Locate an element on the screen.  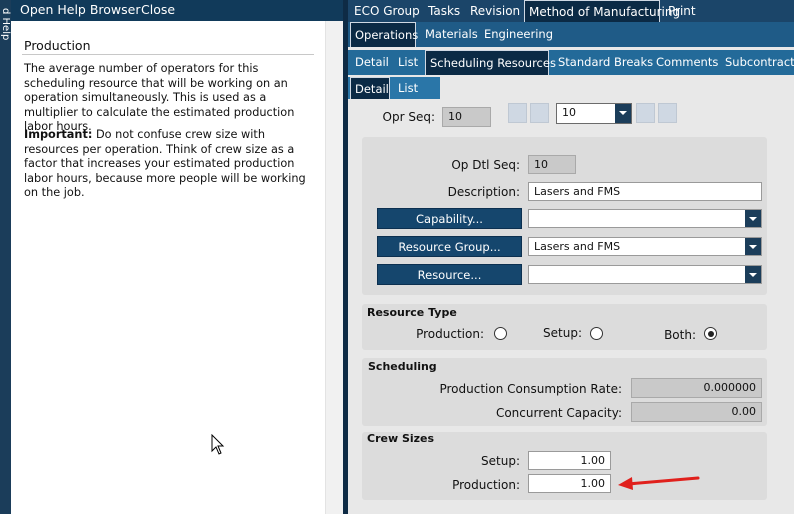
resource-type-setup-radio is located at coordinates (596, 333).